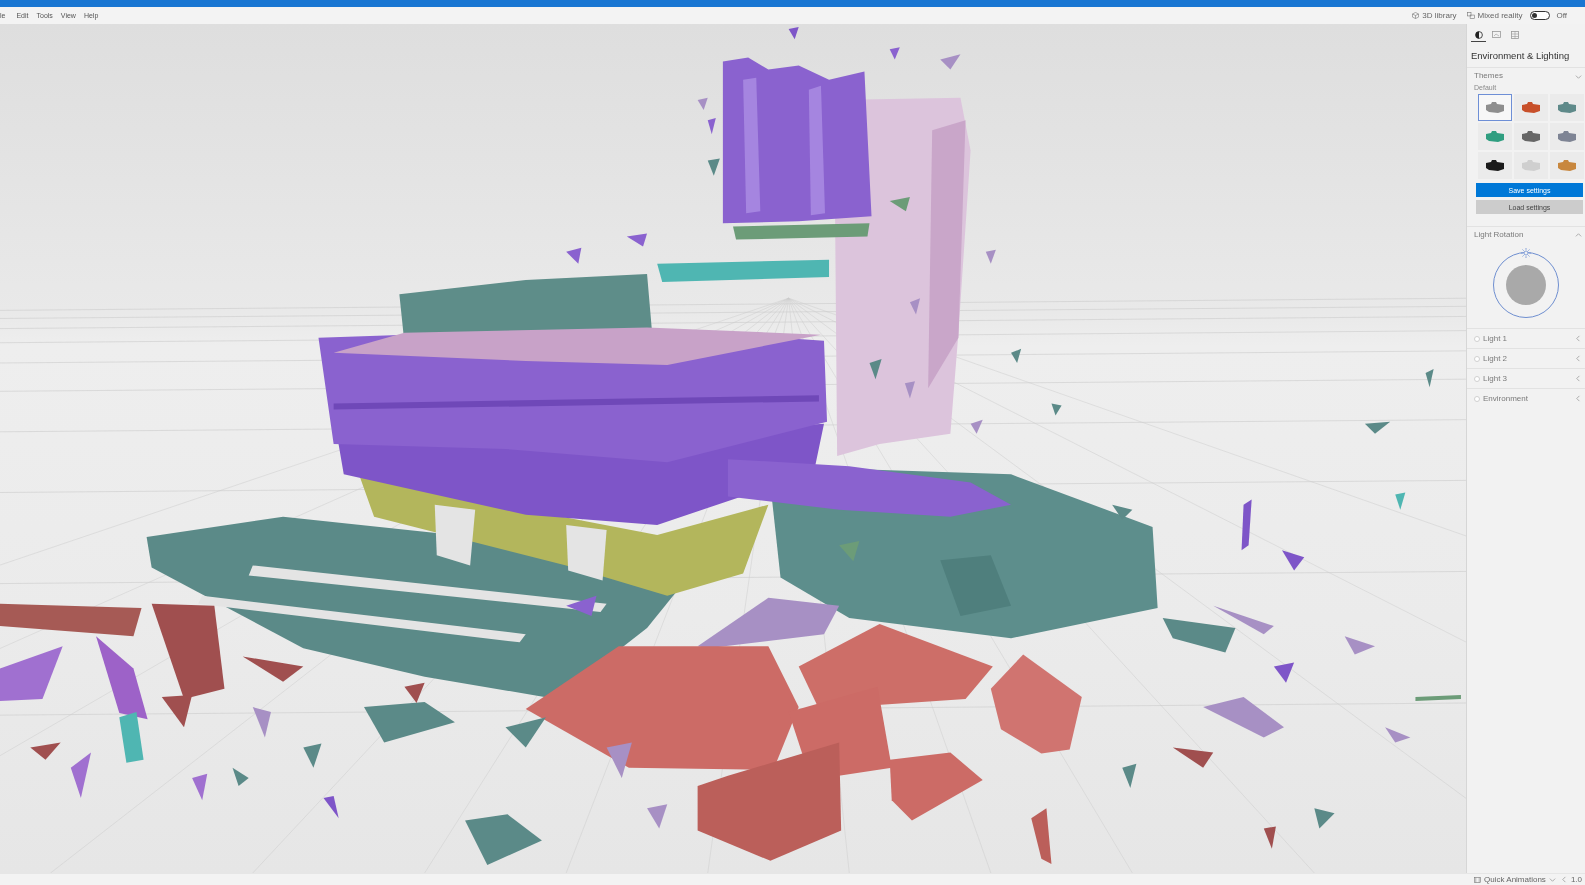 This screenshot has width=1585, height=885. What do you see at coordinates (1540, 15) in the screenshot?
I see `mixed-reality-toggle` at bounding box center [1540, 15].